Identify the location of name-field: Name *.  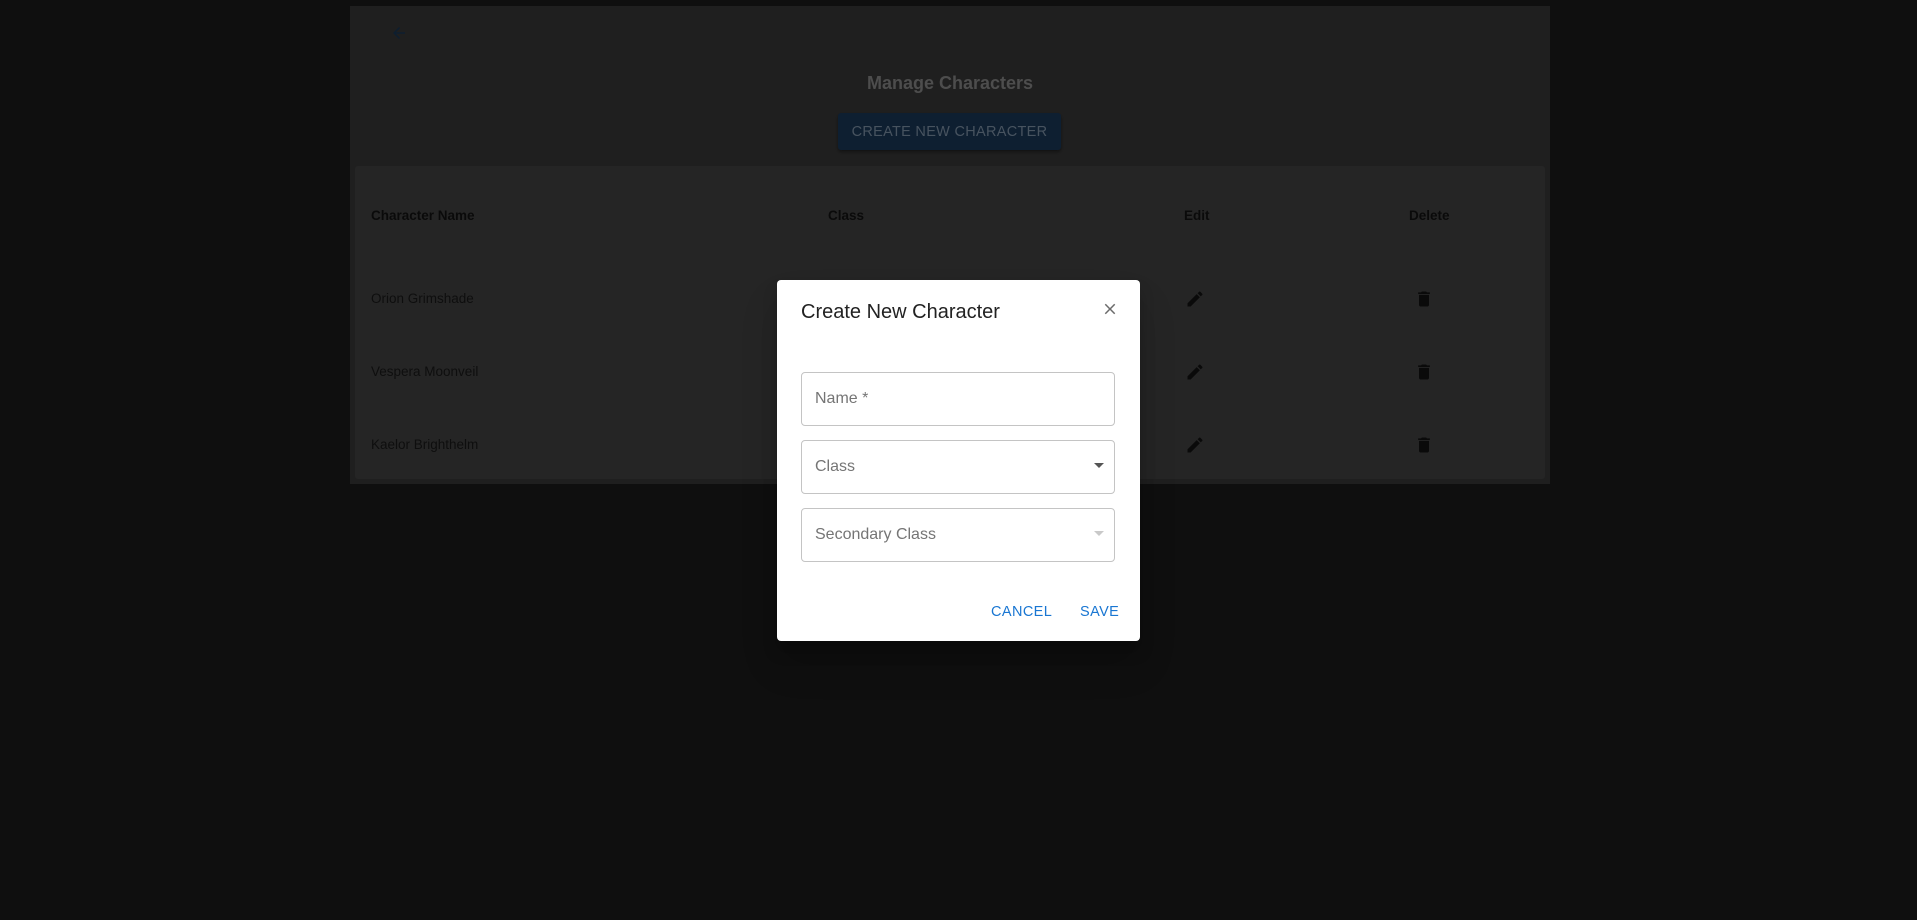
(958, 399).